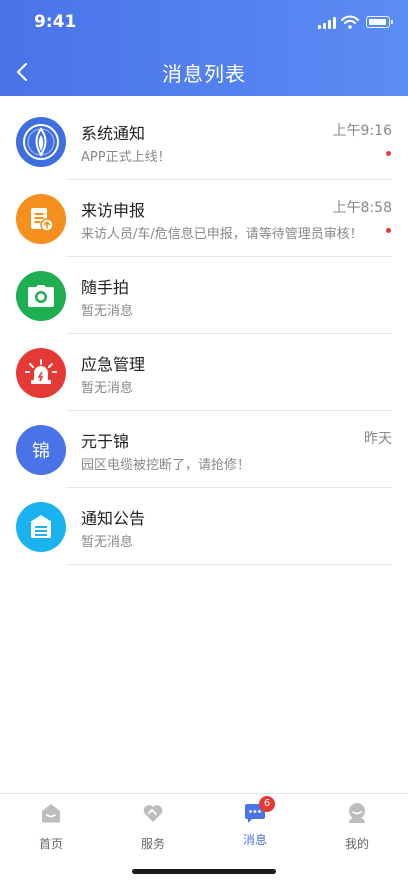 This screenshot has width=408, height=883. What do you see at coordinates (327, 23) in the screenshot?
I see `signal-icon` at bounding box center [327, 23].